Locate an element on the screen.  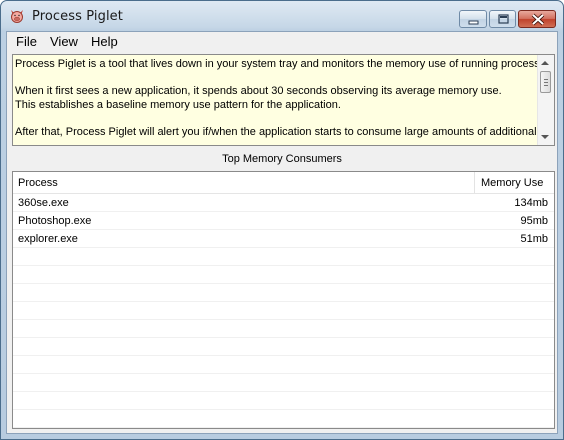
window-title: Process Piglet is located at coordinates (77, 16).